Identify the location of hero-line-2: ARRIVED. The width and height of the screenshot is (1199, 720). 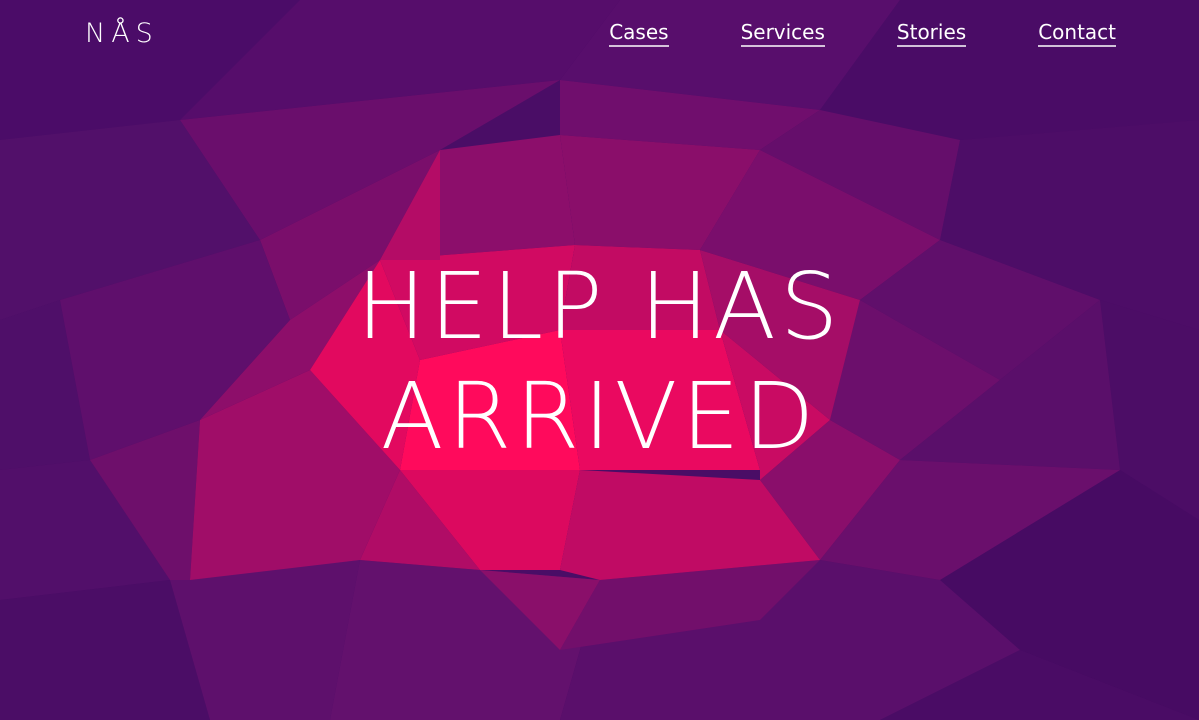
(599, 416).